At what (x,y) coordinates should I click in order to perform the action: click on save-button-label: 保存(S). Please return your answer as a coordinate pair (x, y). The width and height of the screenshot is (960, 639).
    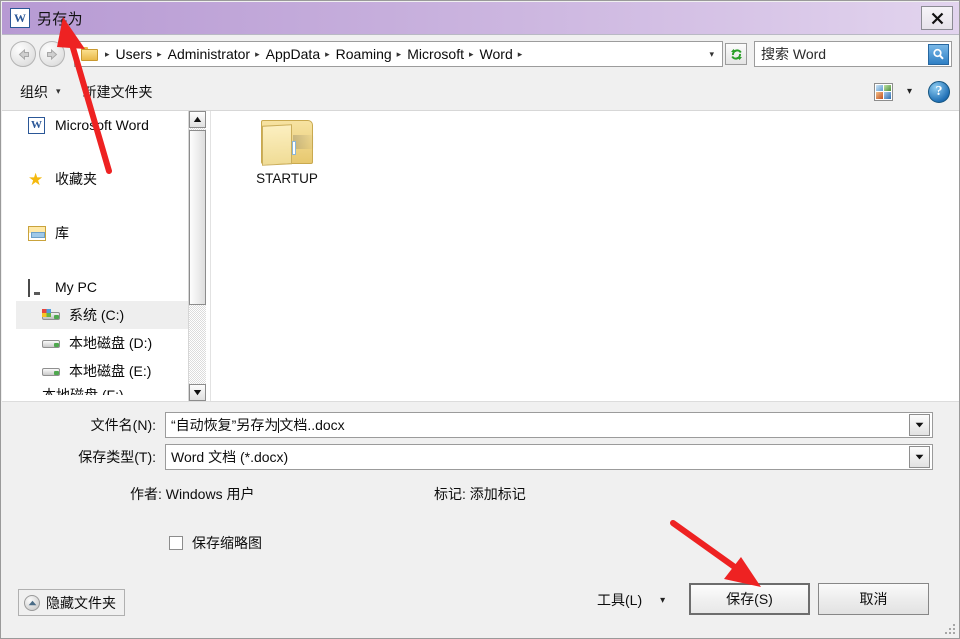
    Looking at the image, I should click on (749, 599).